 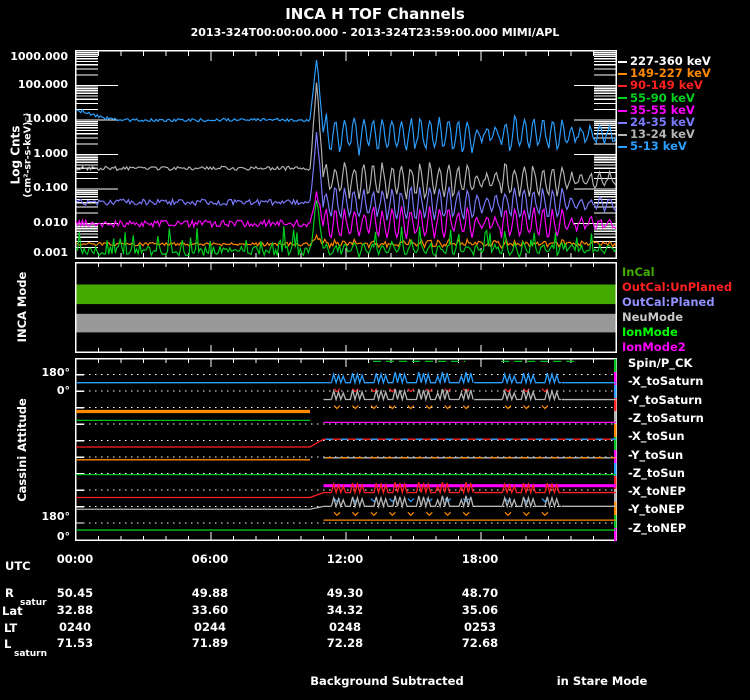 What do you see at coordinates (666, 381) in the screenshot?
I see `attitude-legend-item: -X_toSaturn` at bounding box center [666, 381].